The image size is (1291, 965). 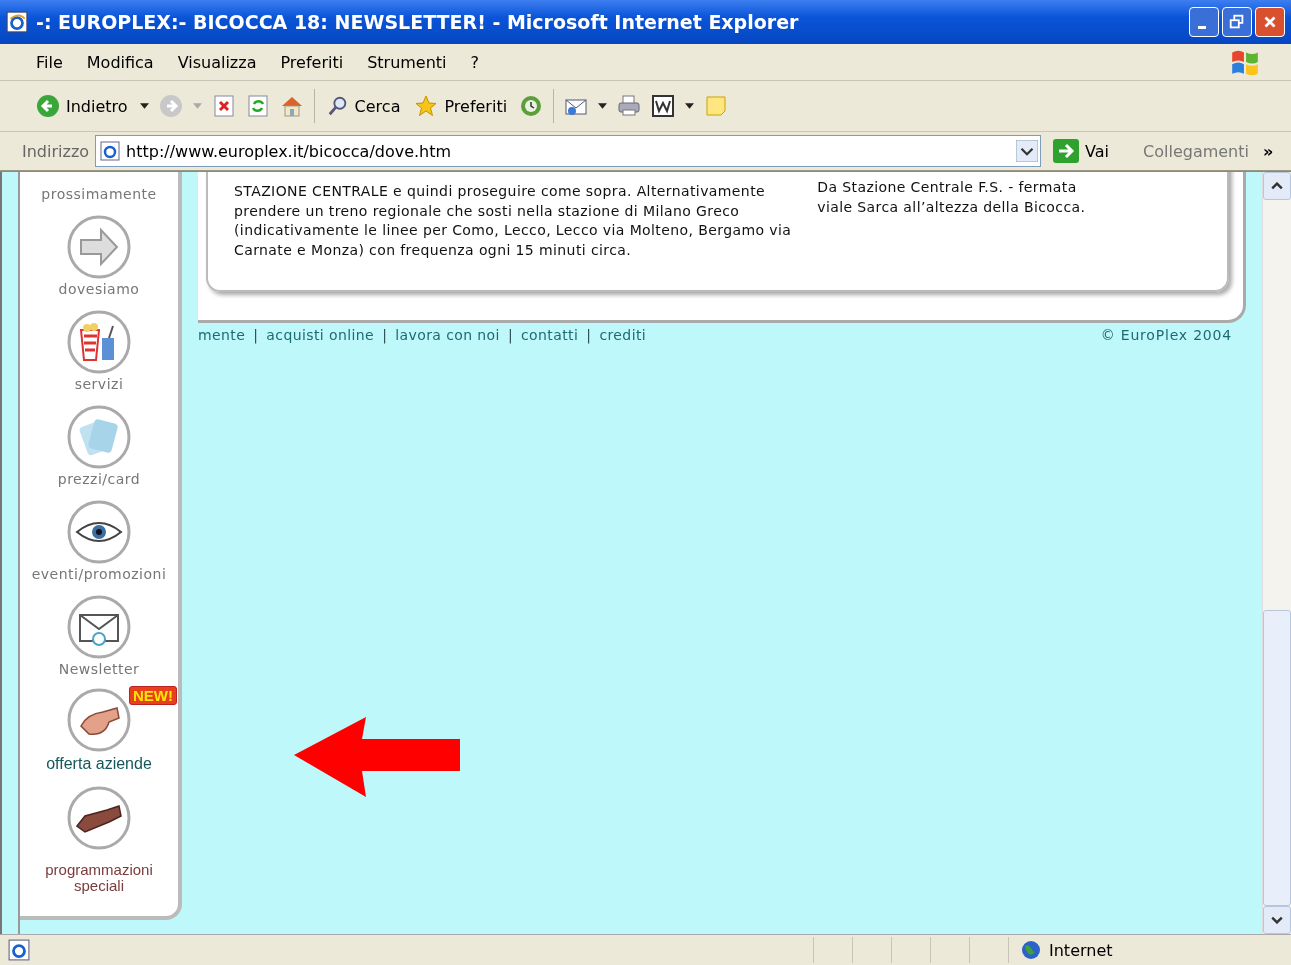 I want to click on sidebar-link: servizi, so click(x=99, y=384).